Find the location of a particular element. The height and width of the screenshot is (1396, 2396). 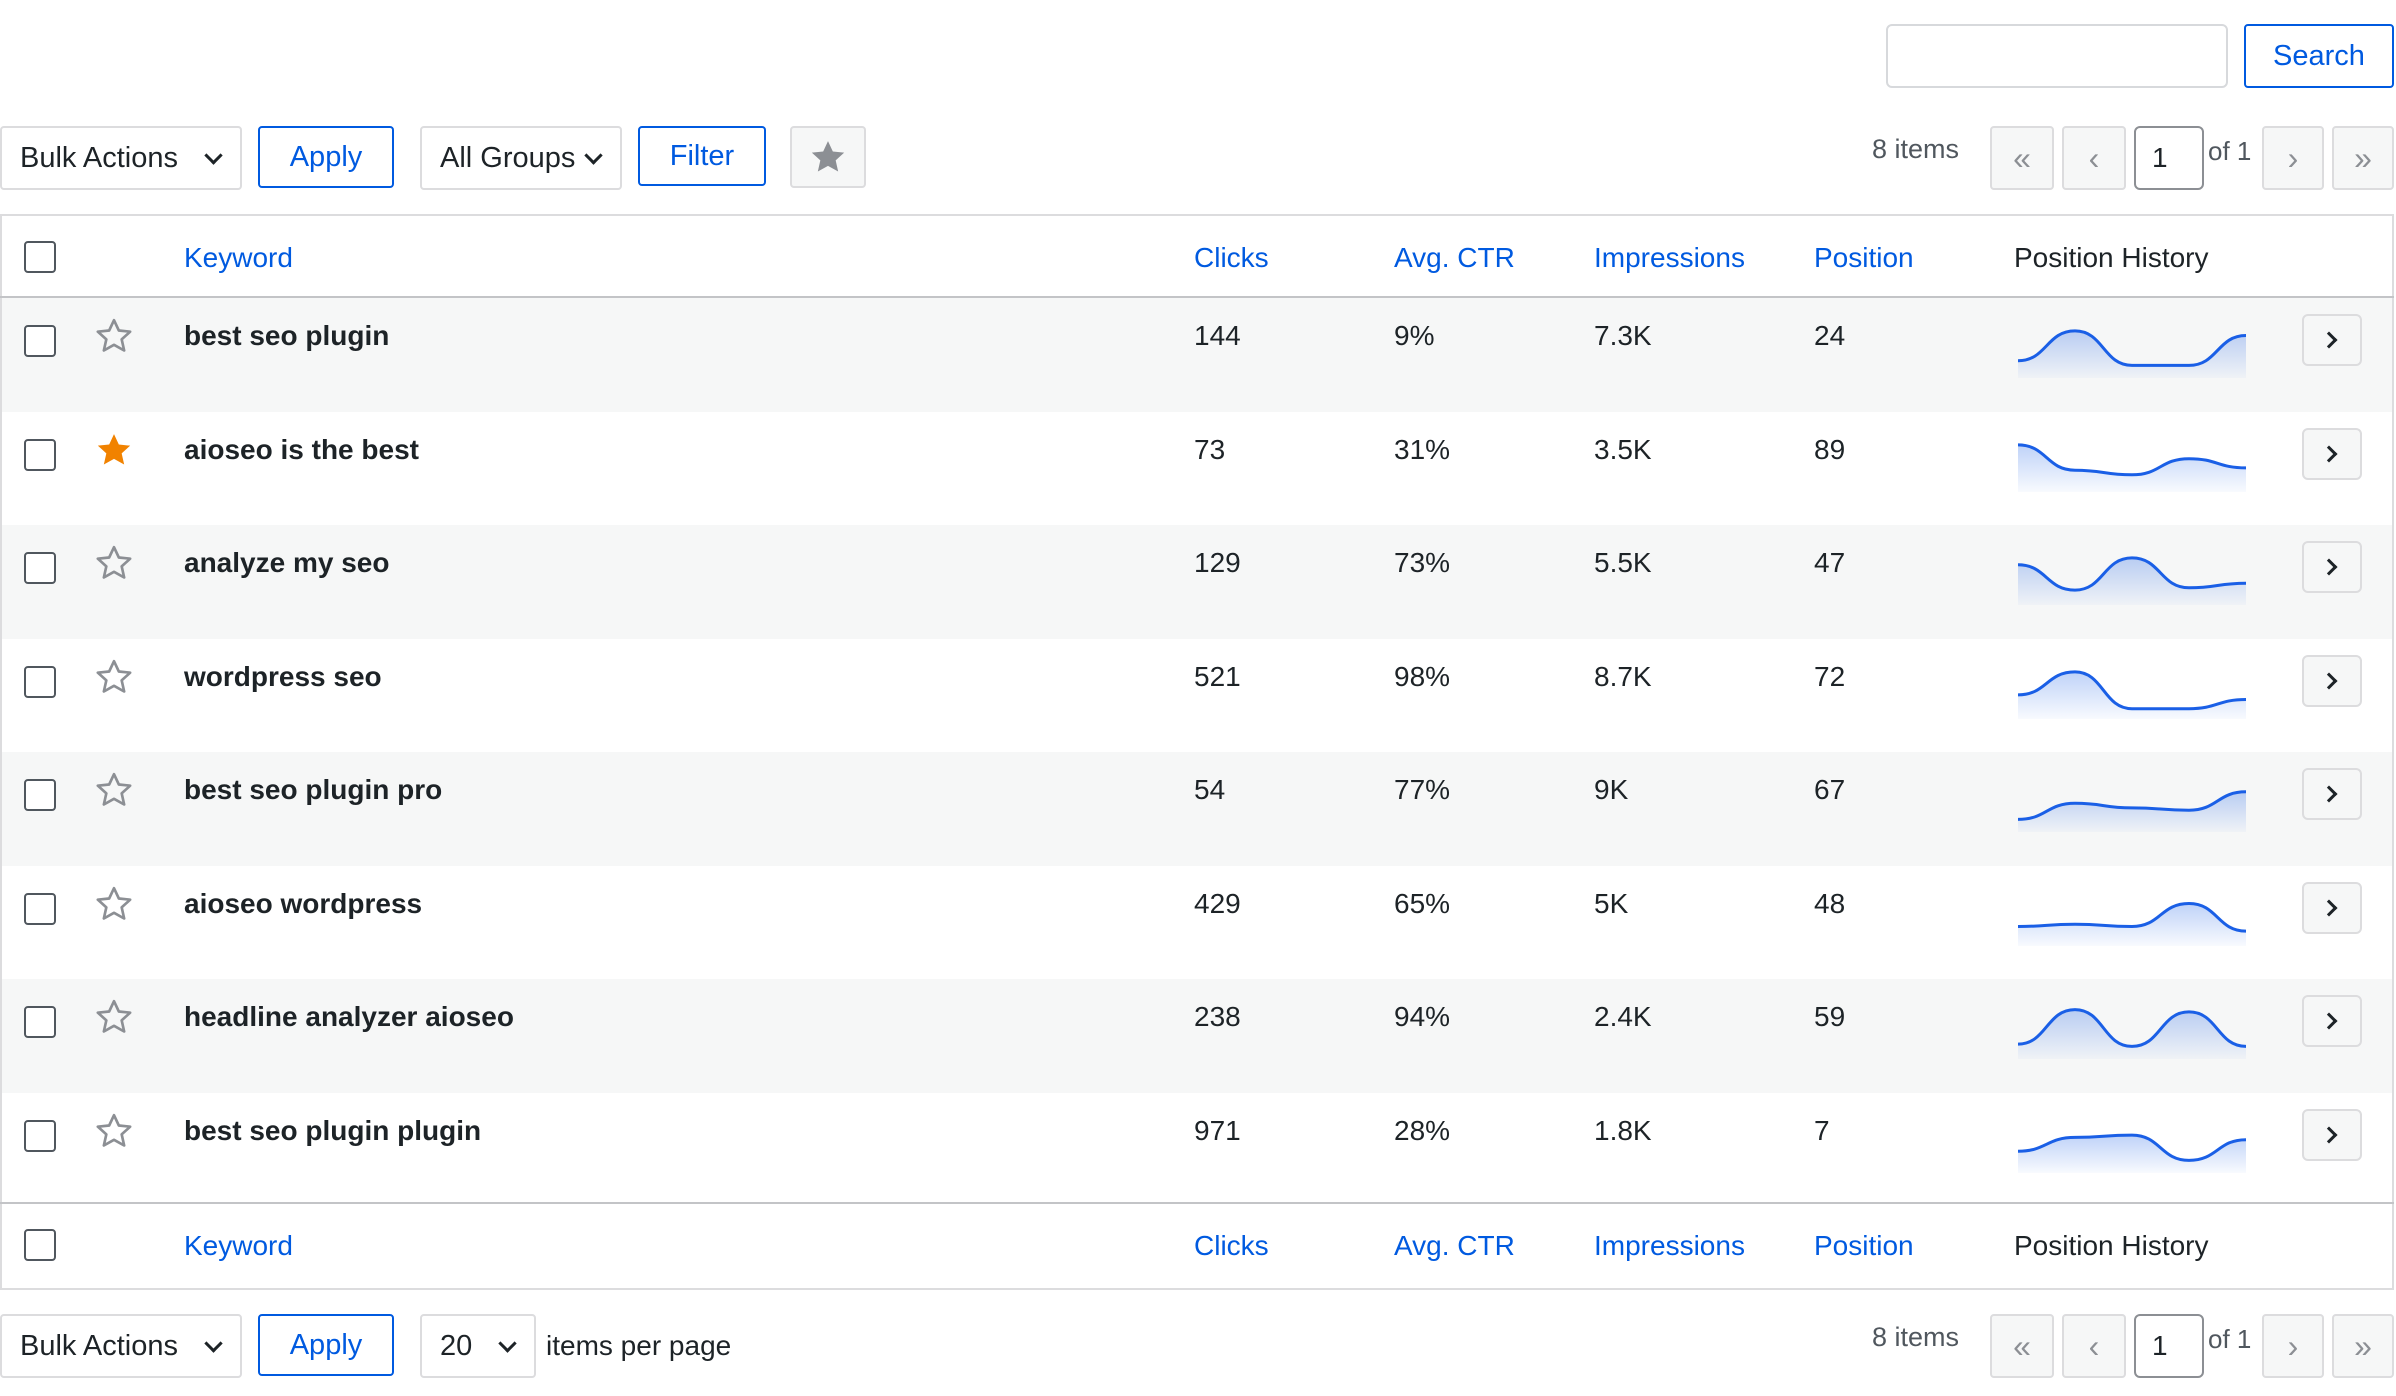

chevron-down-icon is located at coordinates (593, 155).